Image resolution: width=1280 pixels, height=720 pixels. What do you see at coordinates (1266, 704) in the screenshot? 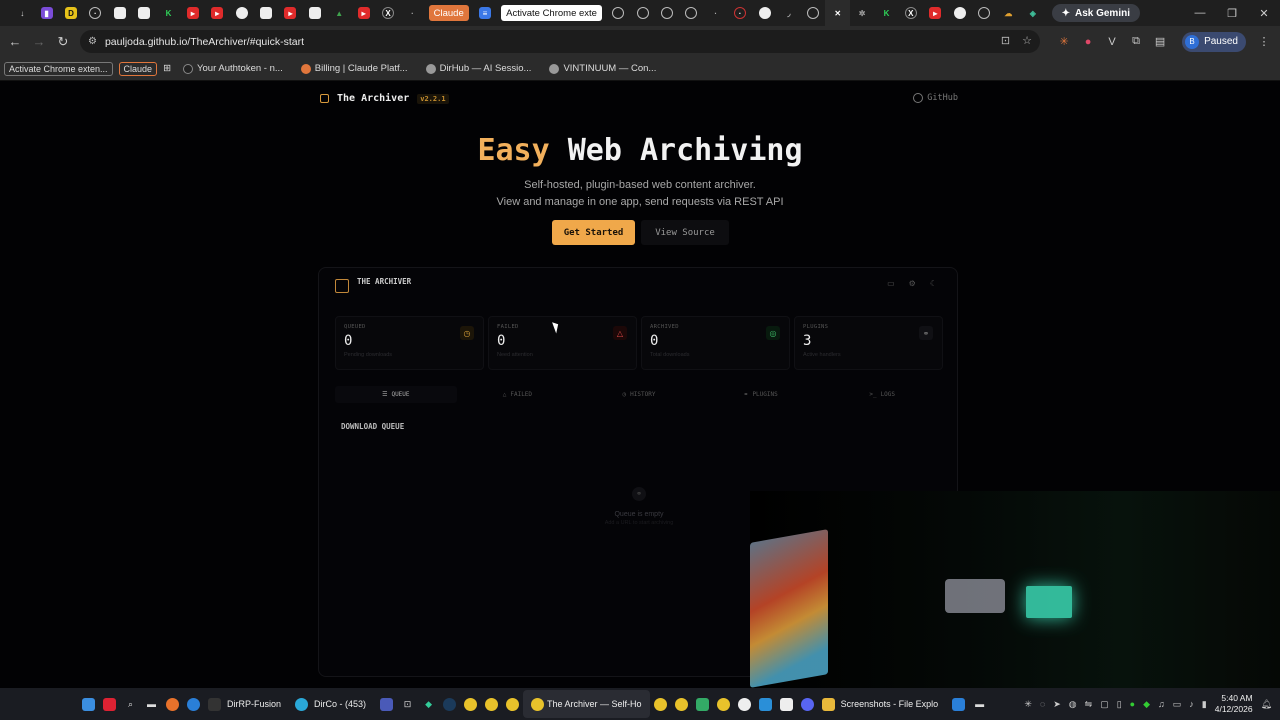
I see `notification-bell-icon: 🔔︎` at bounding box center [1266, 704].